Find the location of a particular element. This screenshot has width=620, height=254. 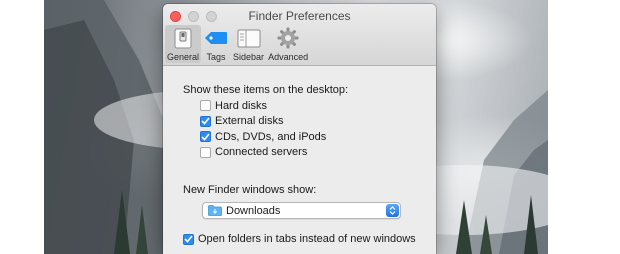

tab-tags: Tags is located at coordinates (216, 44).